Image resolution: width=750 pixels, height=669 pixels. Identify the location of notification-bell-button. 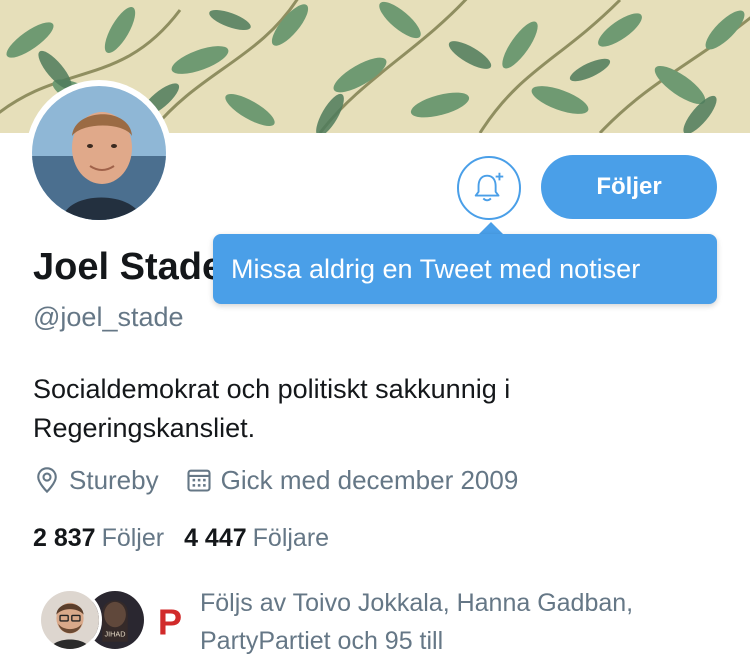
(489, 188).